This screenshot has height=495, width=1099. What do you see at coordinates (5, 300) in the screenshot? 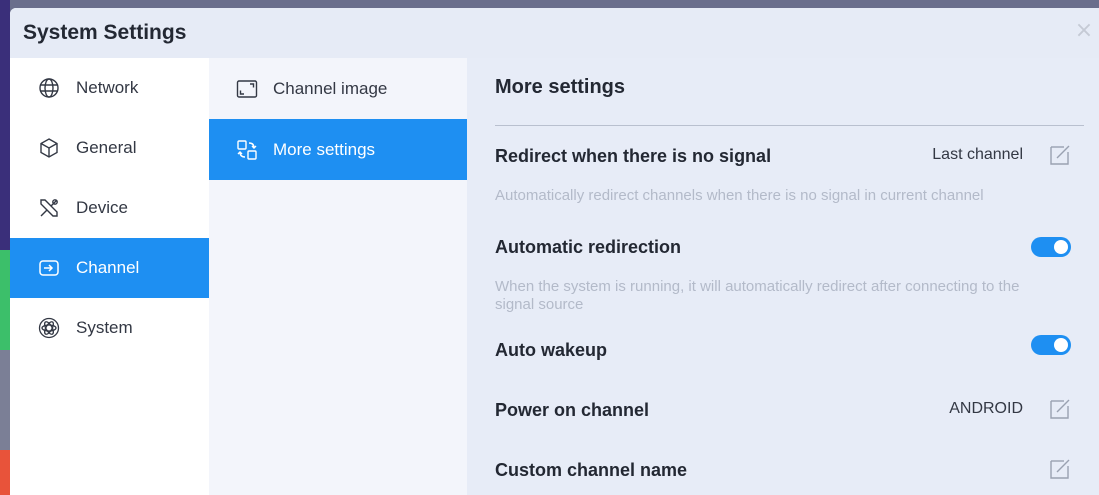
I see `desktop-edge-green` at bounding box center [5, 300].